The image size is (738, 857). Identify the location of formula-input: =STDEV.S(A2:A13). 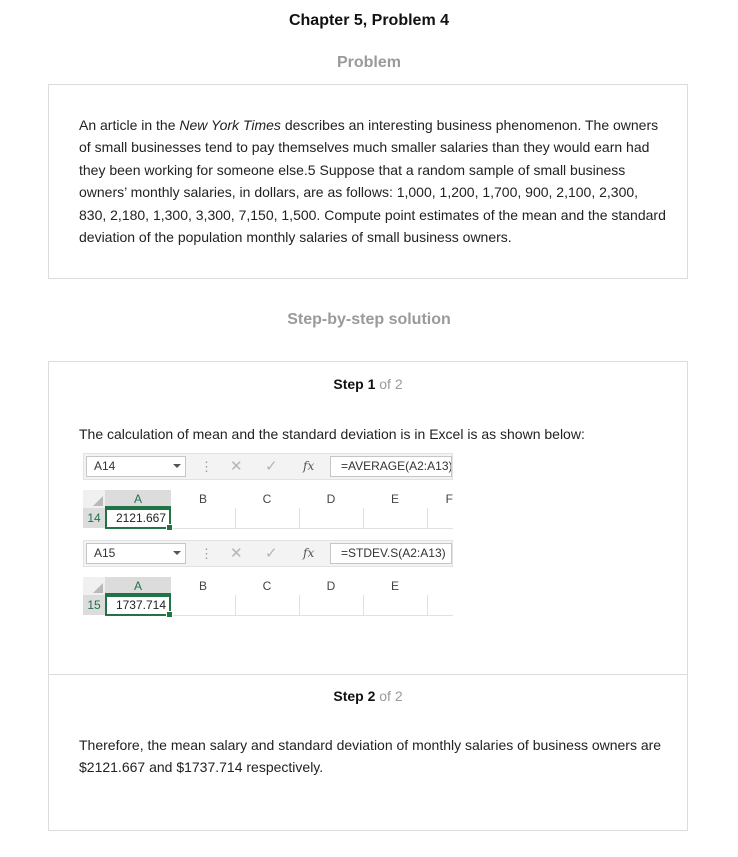
(391, 553).